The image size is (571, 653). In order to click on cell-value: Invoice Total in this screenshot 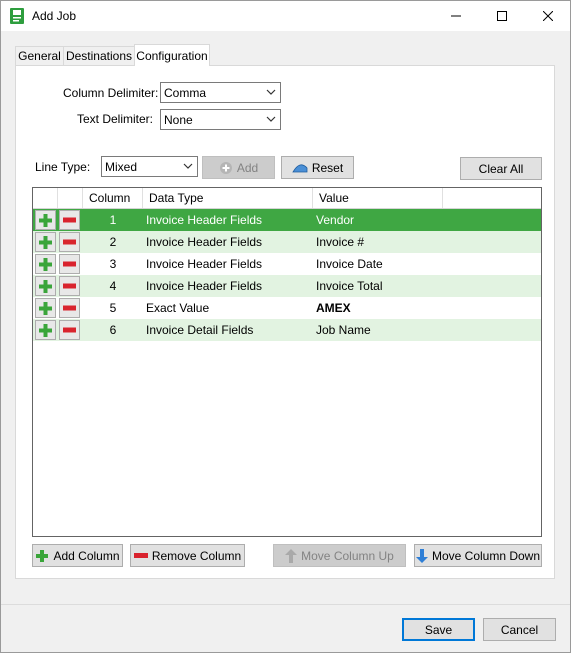, I will do `click(349, 286)`.